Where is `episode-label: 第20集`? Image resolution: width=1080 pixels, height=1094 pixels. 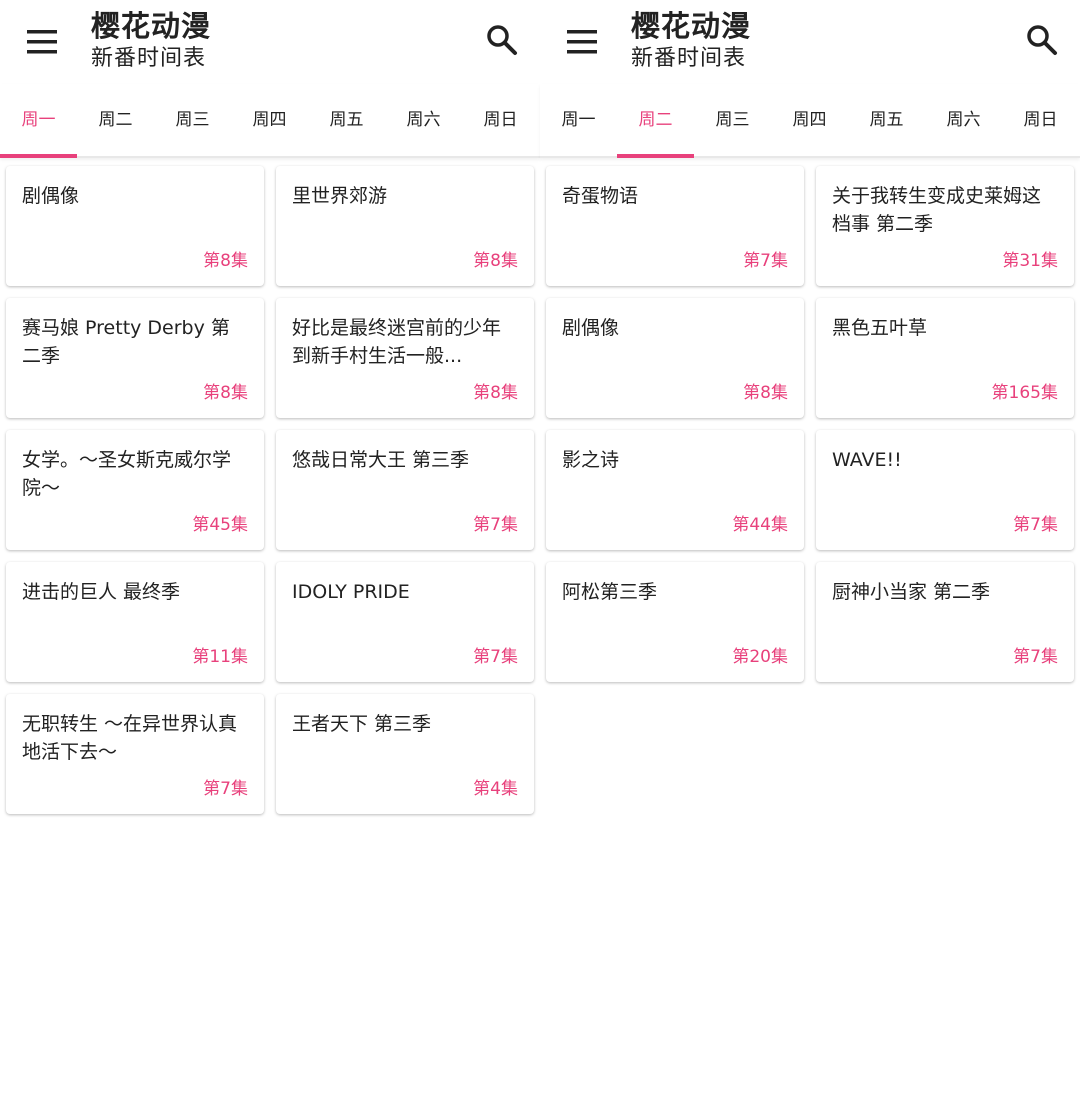
episode-label: 第20集 is located at coordinates (760, 657).